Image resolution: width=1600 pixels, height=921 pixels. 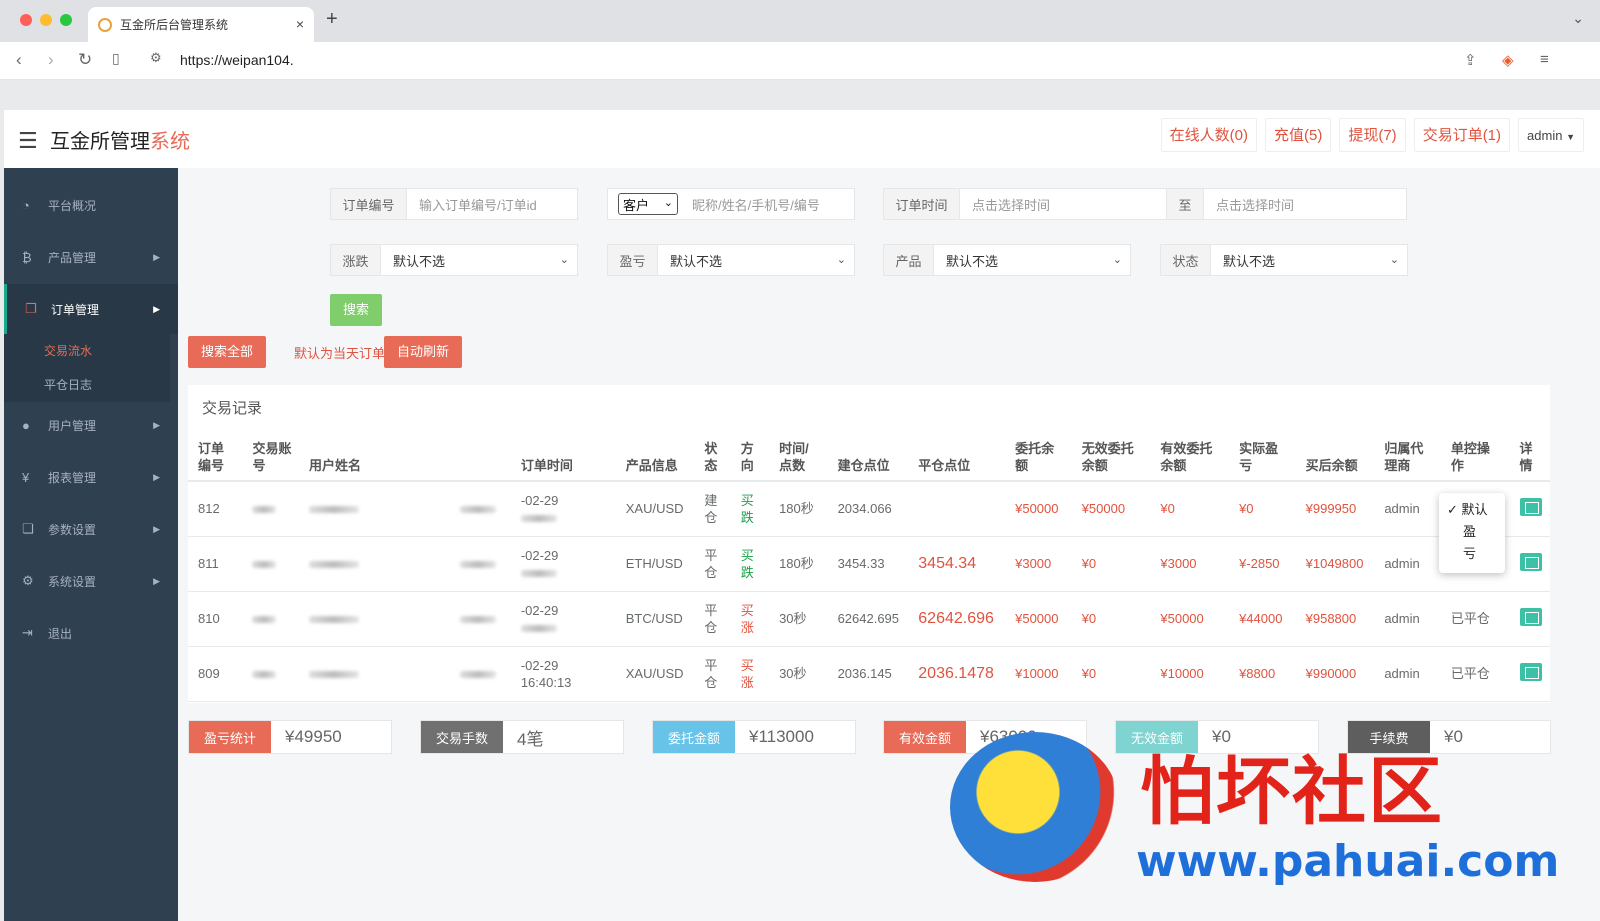 I want to click on sidebar-item-params: ❏ 参数设置 ▶, so click(x=91, y=529).